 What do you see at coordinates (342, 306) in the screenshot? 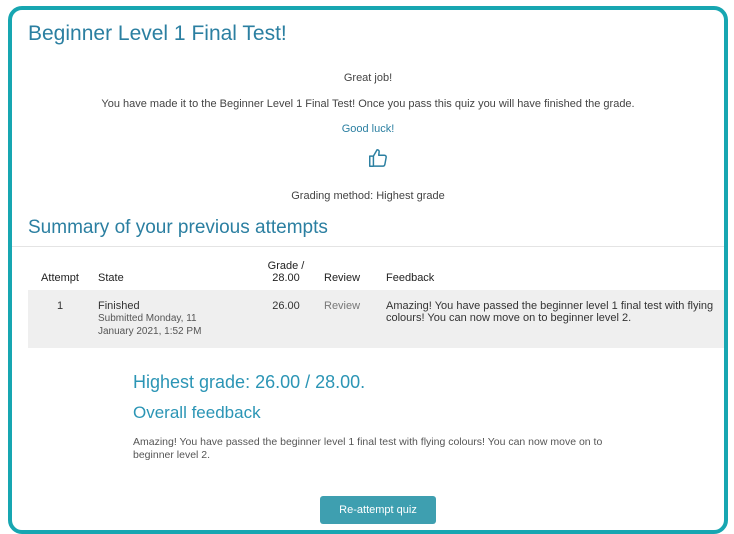
I see `review-link: Review` at bounding box center [342, 306].